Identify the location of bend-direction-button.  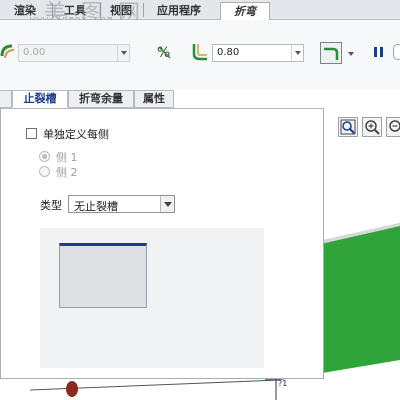
(331, 53).